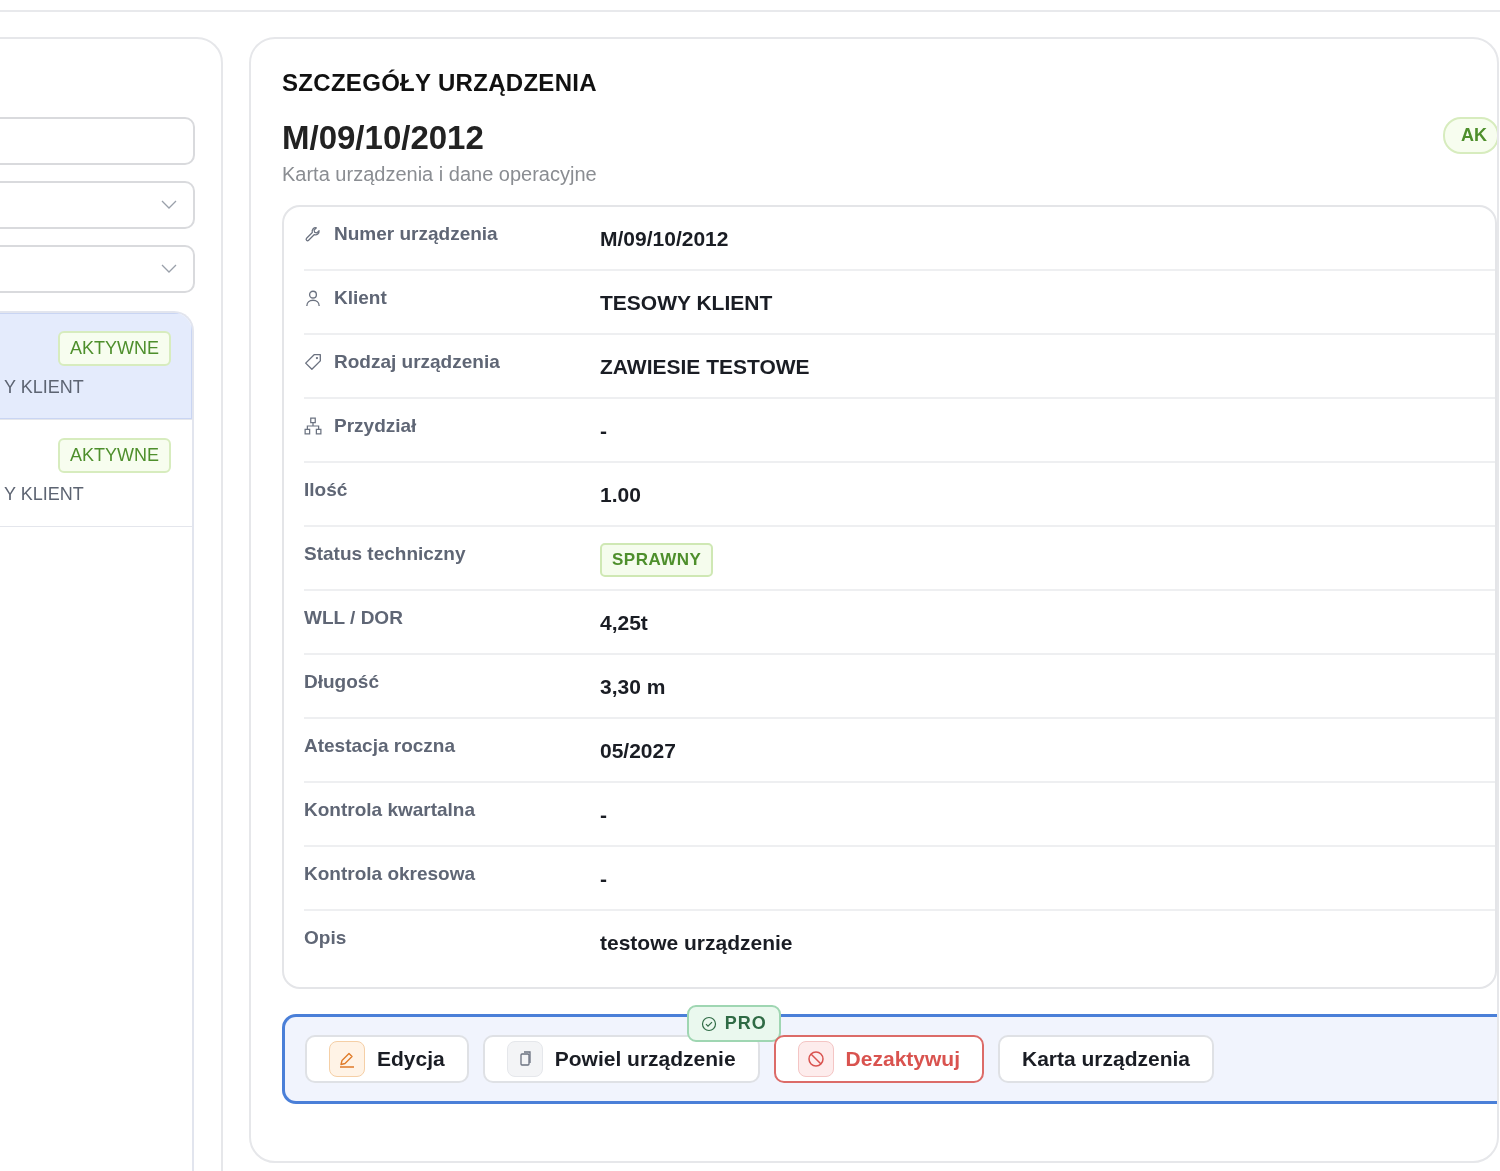 The height and width of the screenshot is (1171, 1500). What do you see at coordinates (439, 83) in the screenshot?
I see `section-heading: SZCZEGÓŁY URZĄDZENIA` at bounding box center [439, 83].